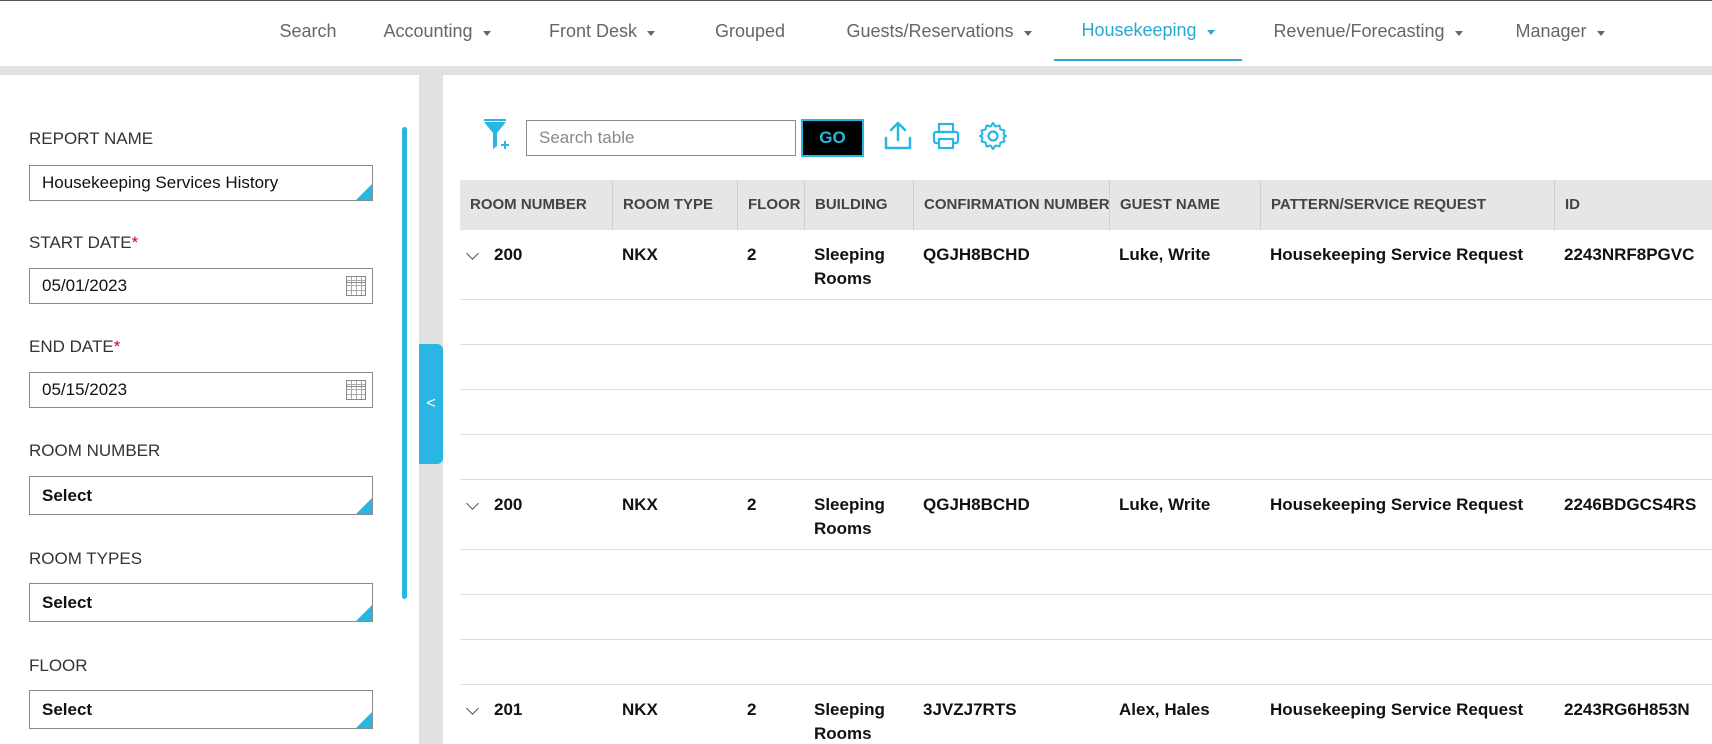 The image size is (1712, 744). Describe the element at coordinates (970, 709) in the screenshot. I see `cell-confirmation-number: 3JVZJ7RTS` at that location.